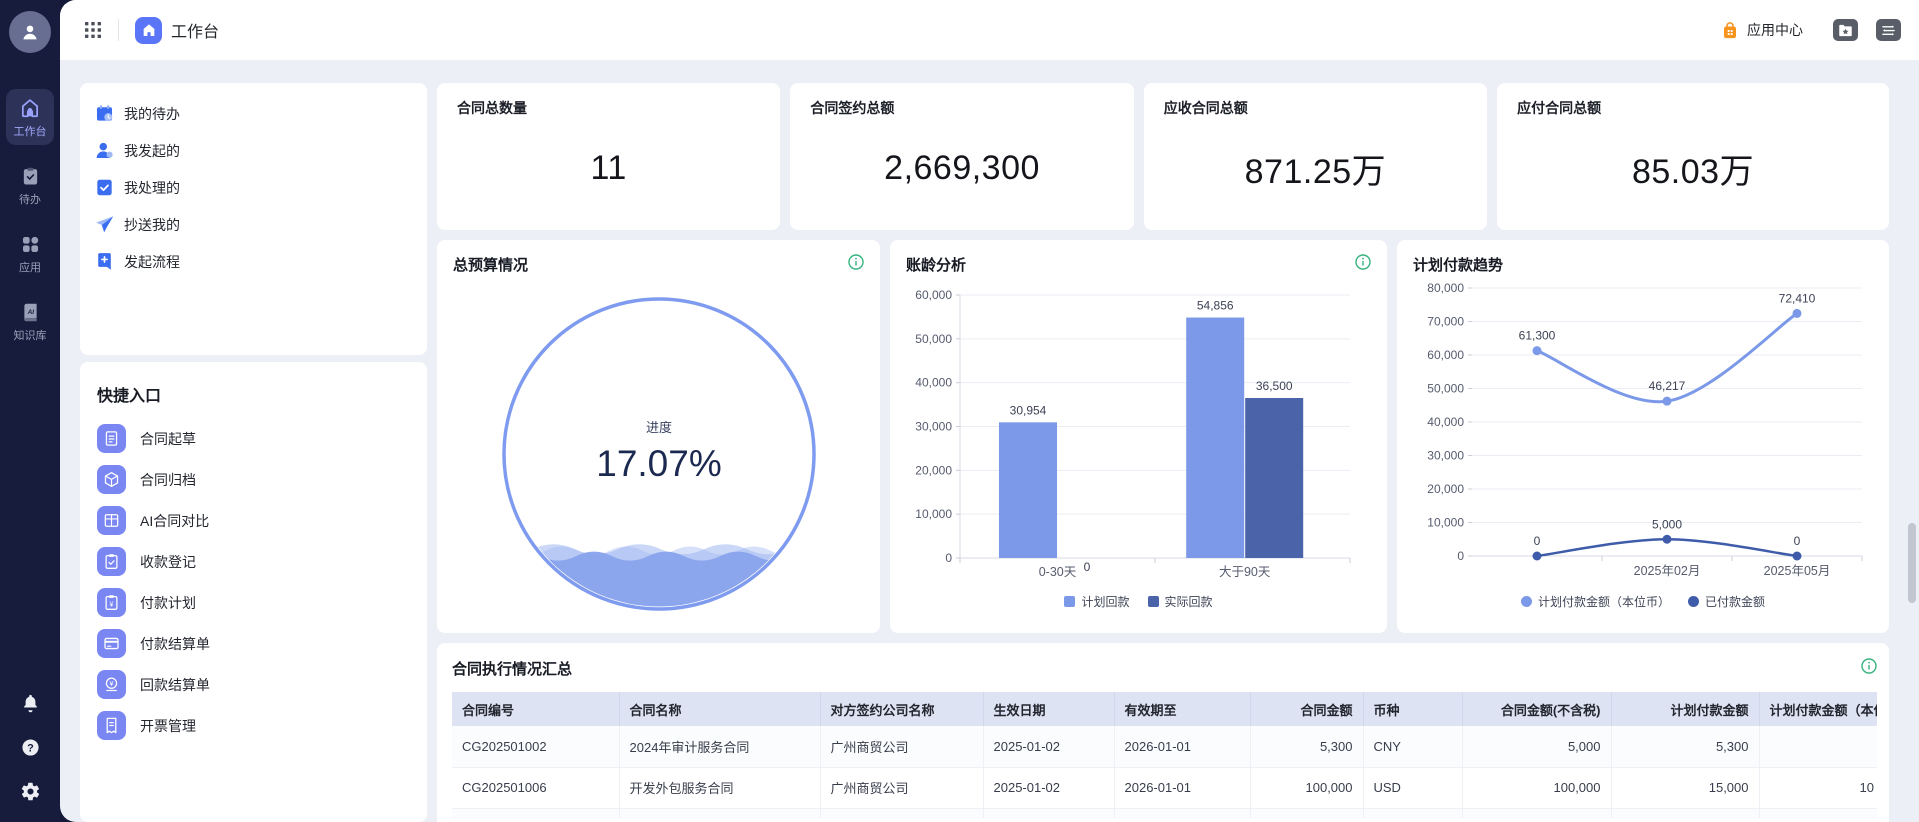  What do you see at coordinates (262, 561) in the screenshot?
I see `quick-entry-receipt-register: 收款登记` at bounding box center [262, 561].